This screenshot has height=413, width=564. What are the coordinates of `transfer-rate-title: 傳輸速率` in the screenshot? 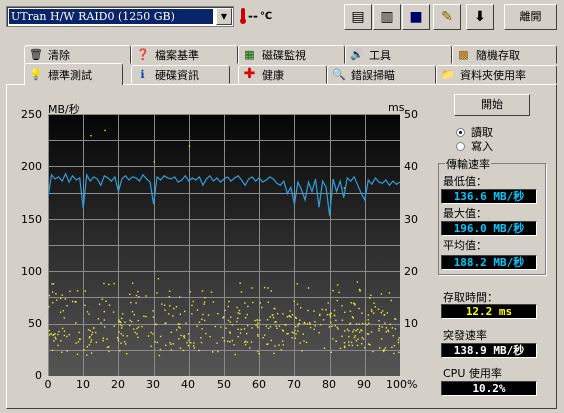 It's located at (468, 164).